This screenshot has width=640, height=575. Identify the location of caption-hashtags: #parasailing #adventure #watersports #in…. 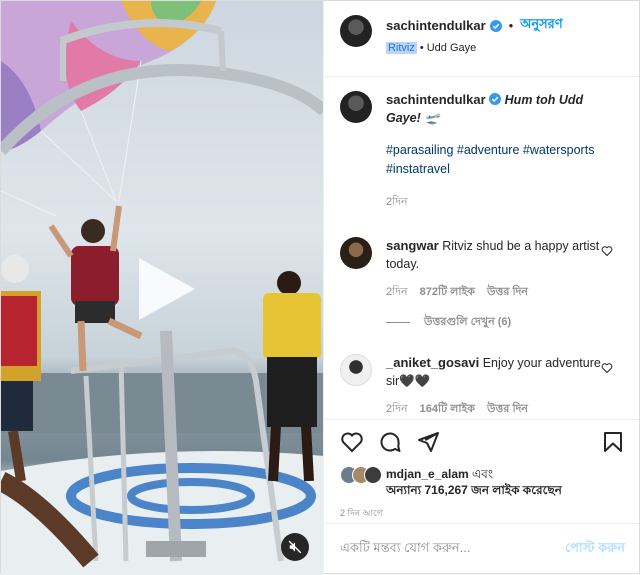
(497, 160).